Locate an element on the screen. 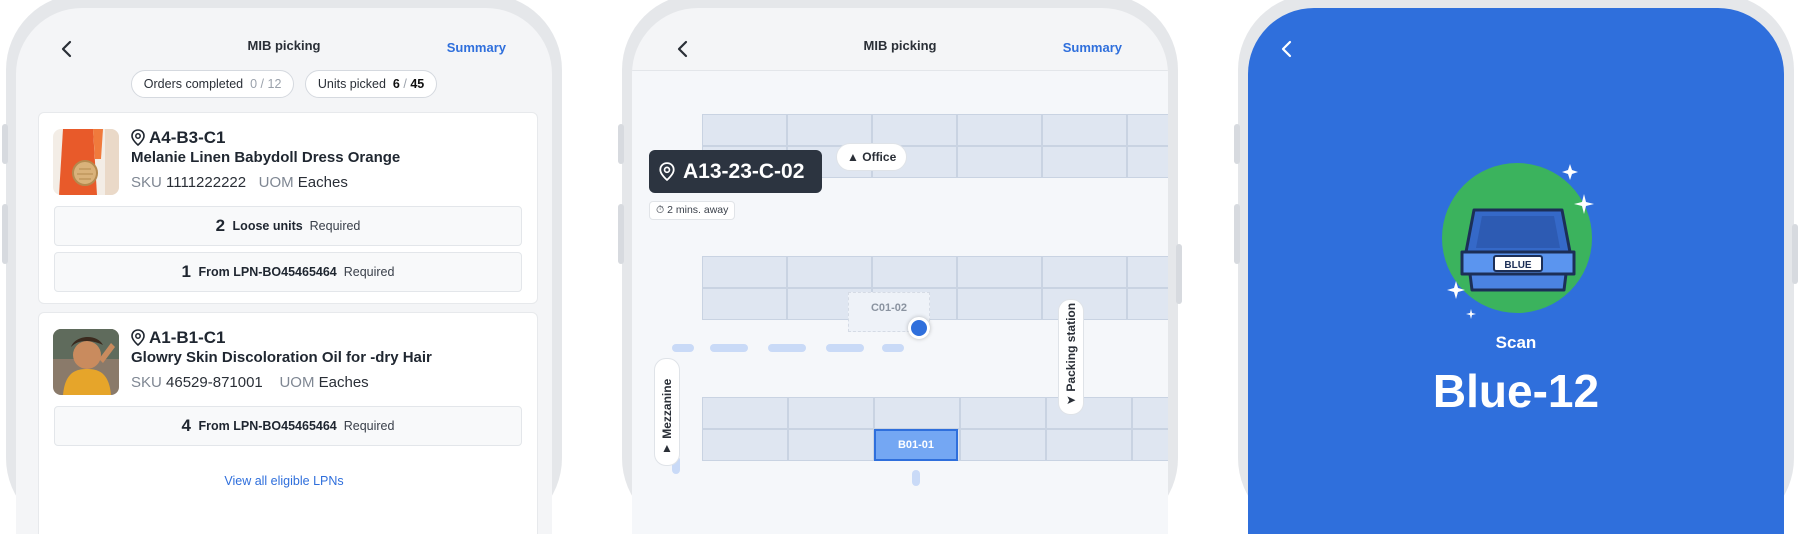  requirement-row: 4 From LPN-BO45465464 Required is located at coordinates (288, 426).